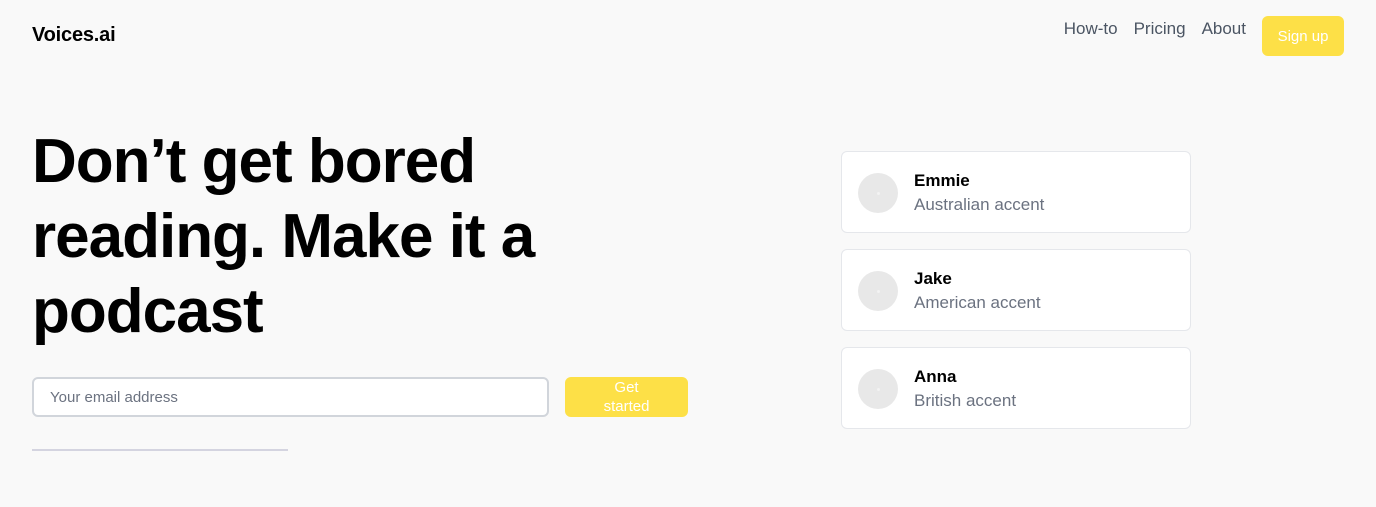  I want to click on nav-link-pricing: Pricing, so click(1160, 29).